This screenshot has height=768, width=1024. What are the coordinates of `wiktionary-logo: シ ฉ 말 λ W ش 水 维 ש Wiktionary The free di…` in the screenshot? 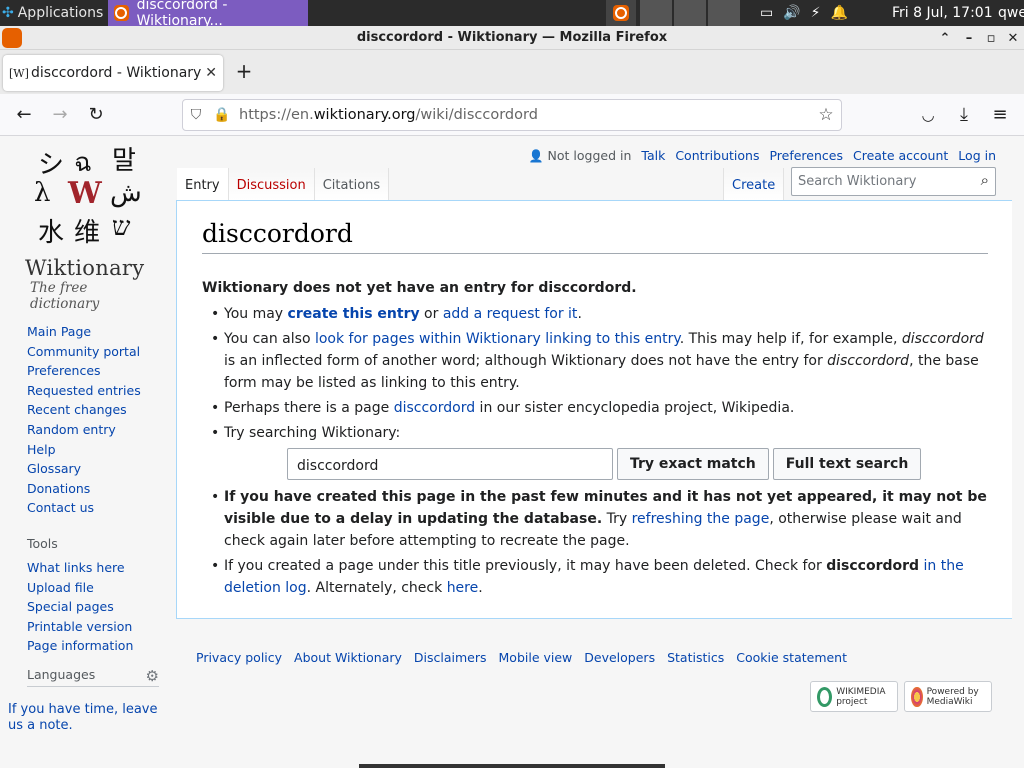 It's located at (90, 226).